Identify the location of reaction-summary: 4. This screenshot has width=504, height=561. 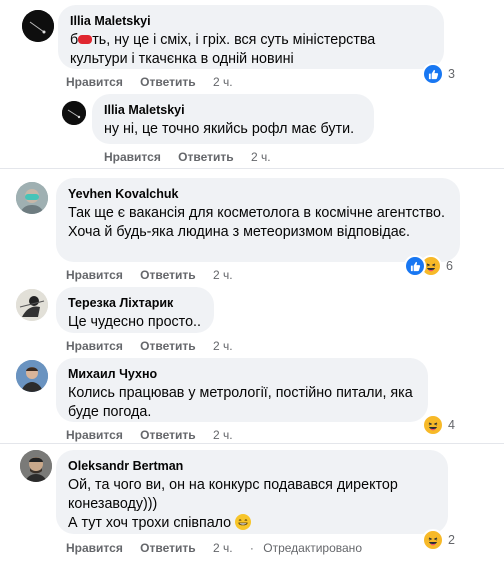
(438, 425).